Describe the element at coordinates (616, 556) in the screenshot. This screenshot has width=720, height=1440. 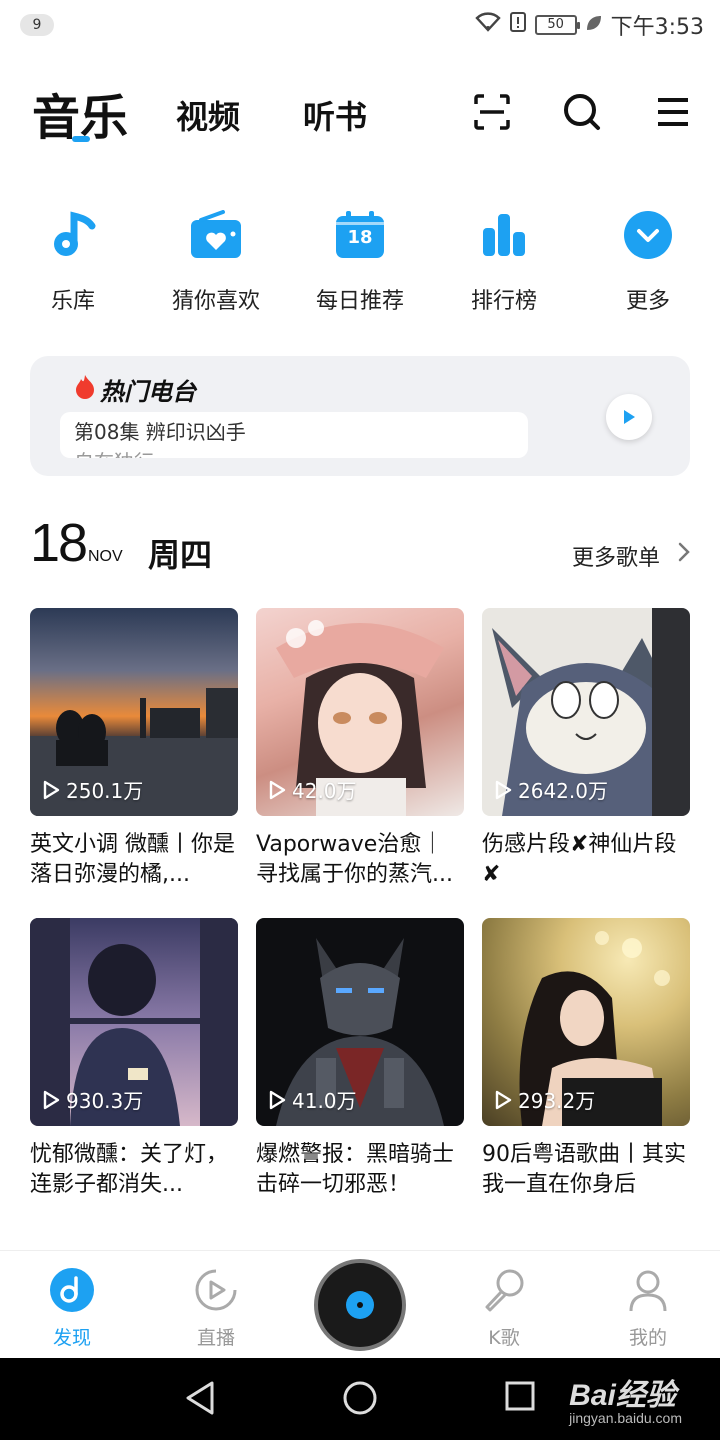
I see `more-playlists-link: 更多歌单` at that location.